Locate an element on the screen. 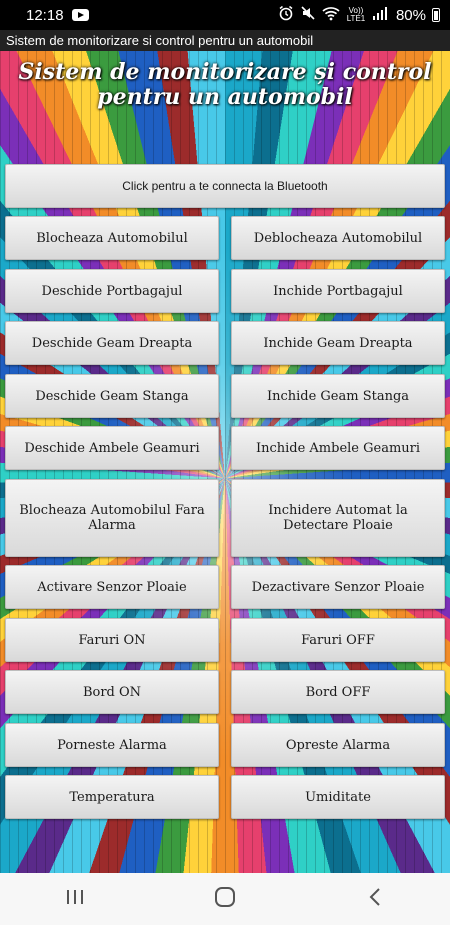  stop-alarm-button: Opreste Alarma is located at coordinates (338, 745).